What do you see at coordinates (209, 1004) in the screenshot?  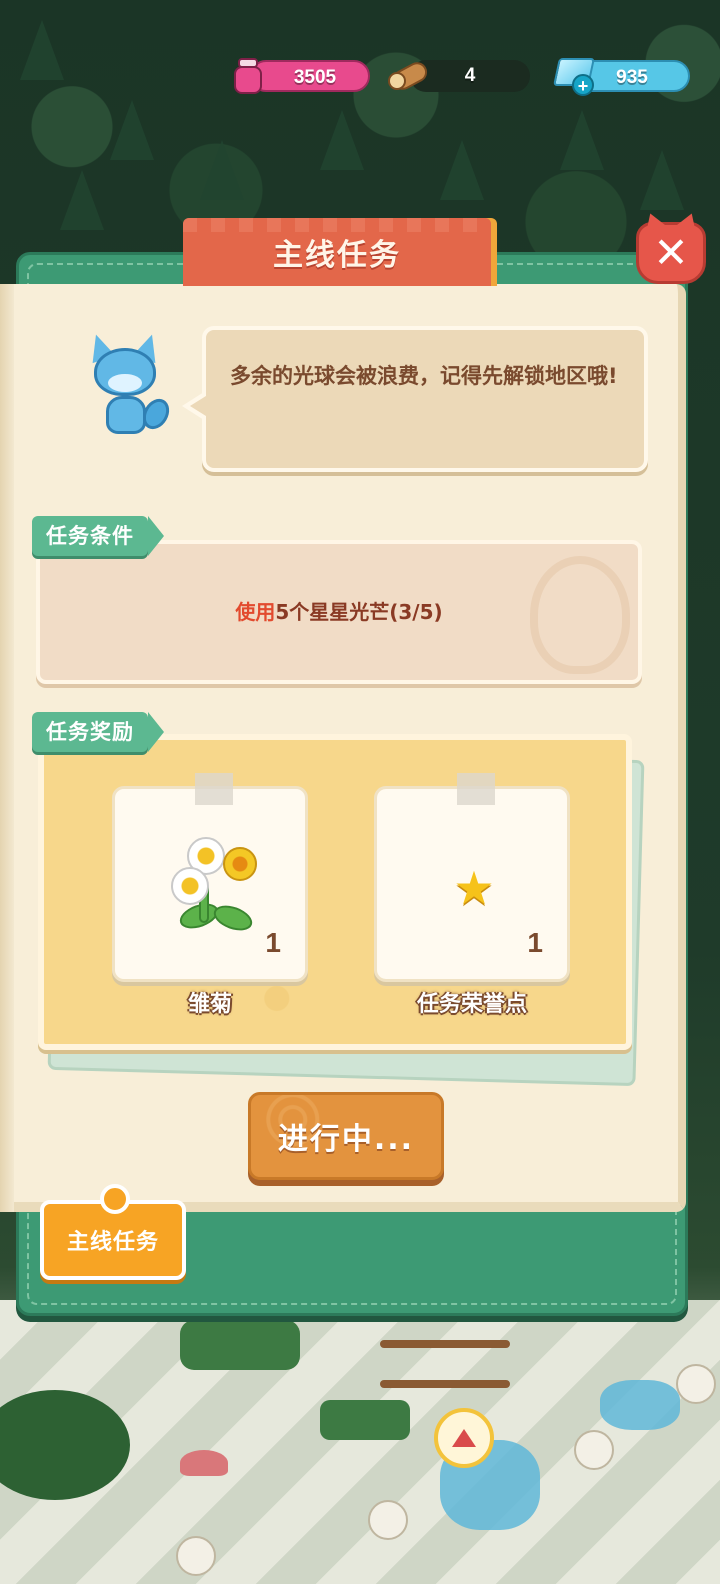 I see `reward-name: 雏菊` at bounding box center [209, 1004].